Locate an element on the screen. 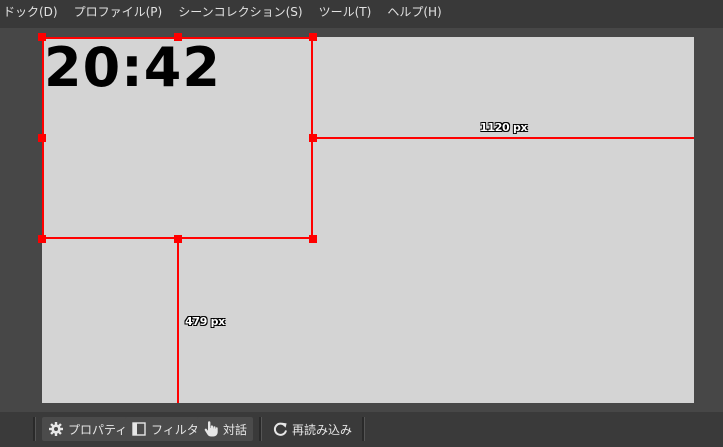 The width and height of the screenshot is (723, 447). distance-guide-vertical is located at coordinates (178, 321).